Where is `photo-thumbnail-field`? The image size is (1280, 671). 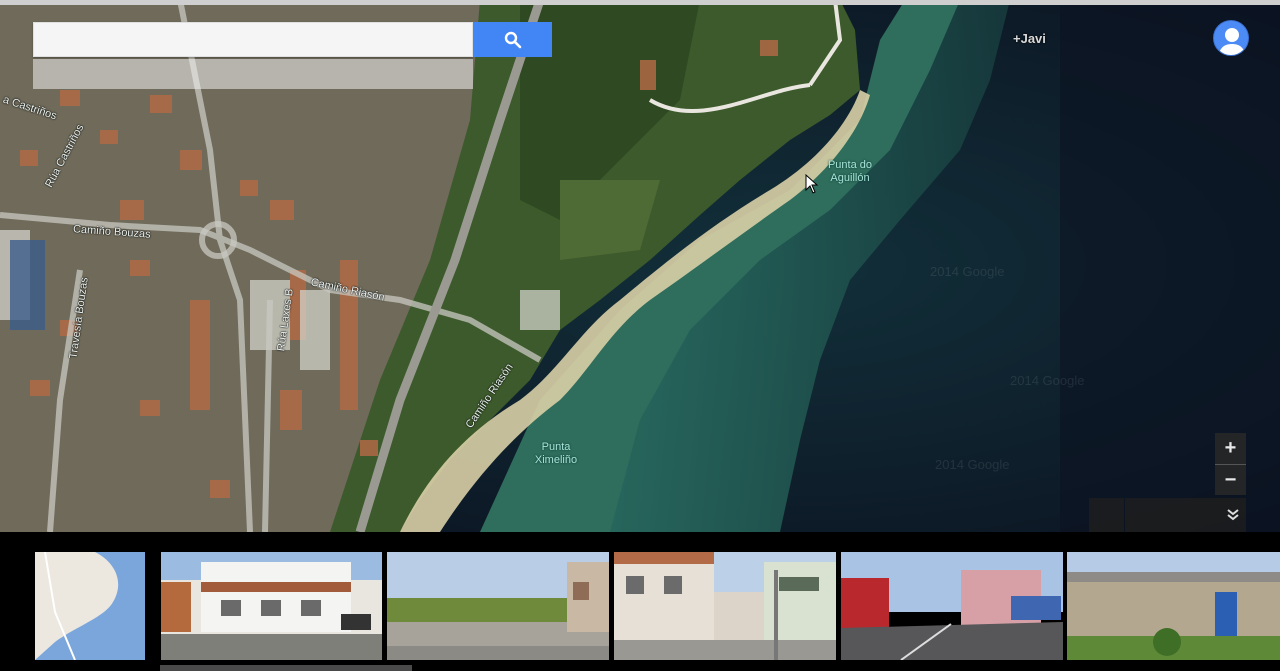
photo-thumbnail-field is located at coordinates (498, 606).